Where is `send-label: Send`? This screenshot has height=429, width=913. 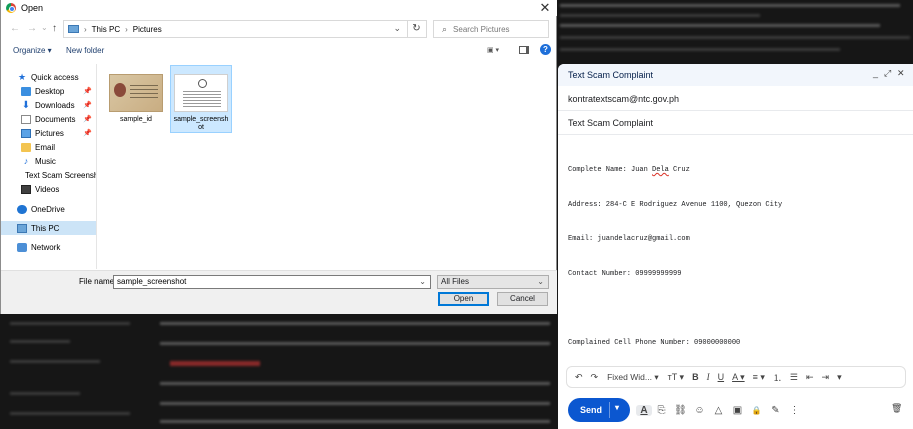
send-label: Send is located at coordinates (591, 410).